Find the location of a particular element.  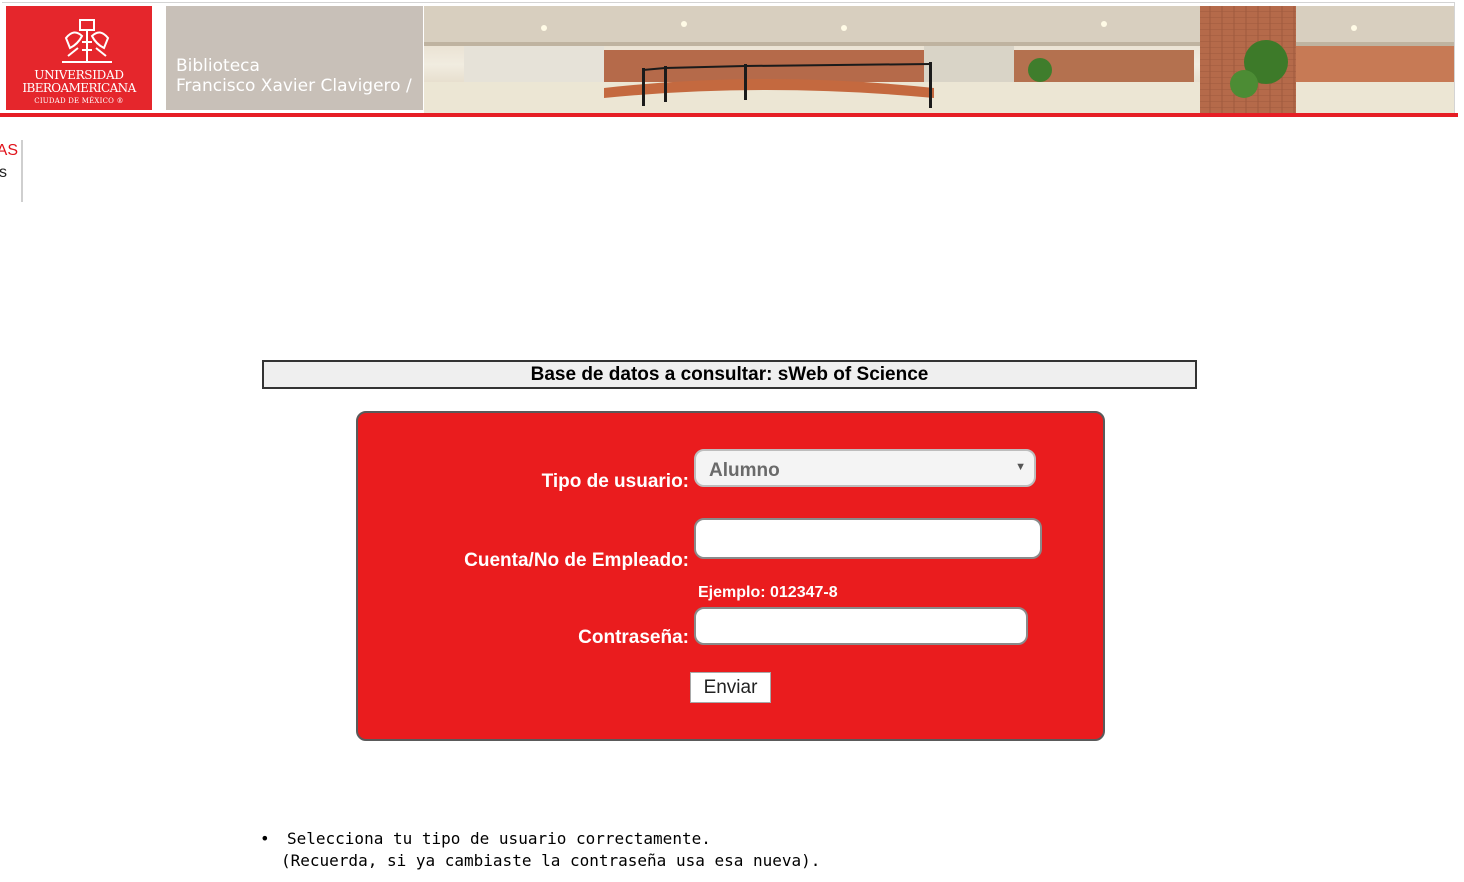

submit-button: Enviar is located at coordinates (730, 687).